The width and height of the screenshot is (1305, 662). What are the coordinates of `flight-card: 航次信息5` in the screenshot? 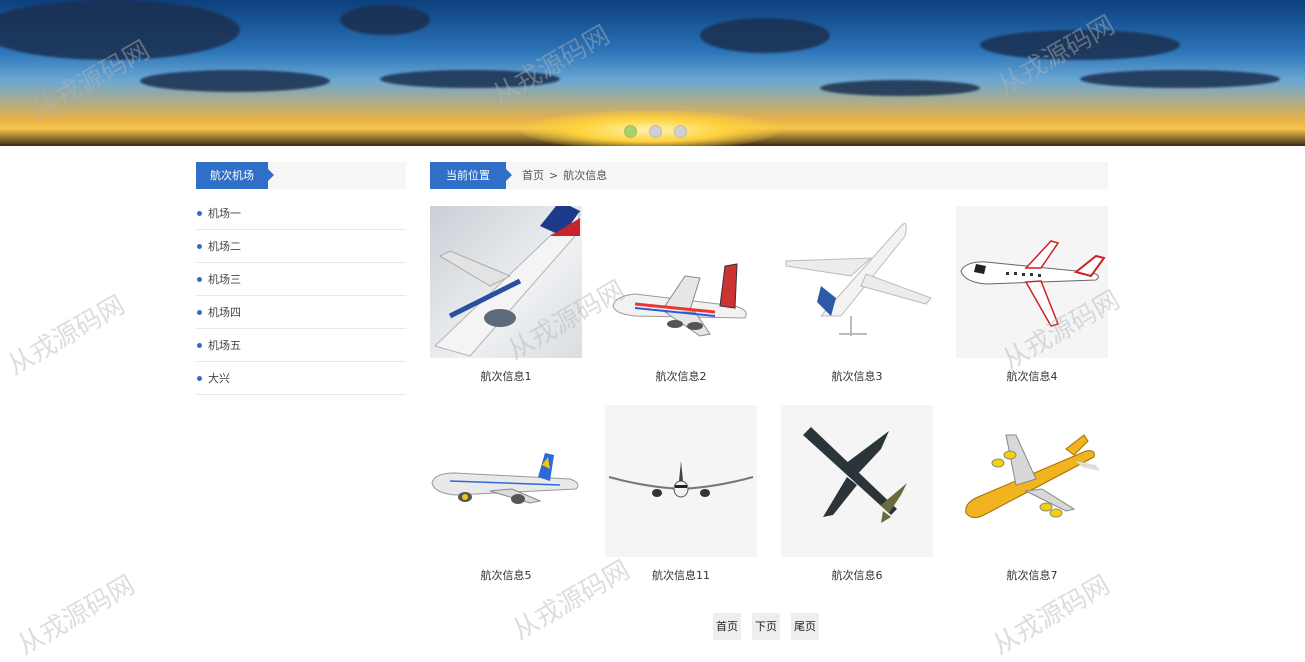 It's located at (506, 494).